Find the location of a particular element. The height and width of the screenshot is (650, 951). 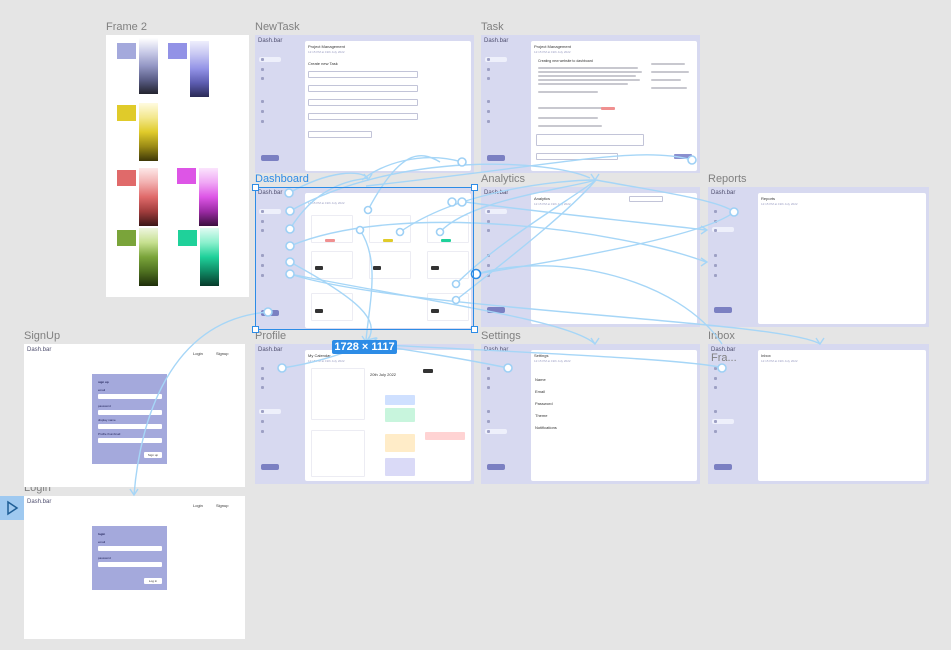

frame-label-dashboard: Dashboard is located at coordinates (282, 179).